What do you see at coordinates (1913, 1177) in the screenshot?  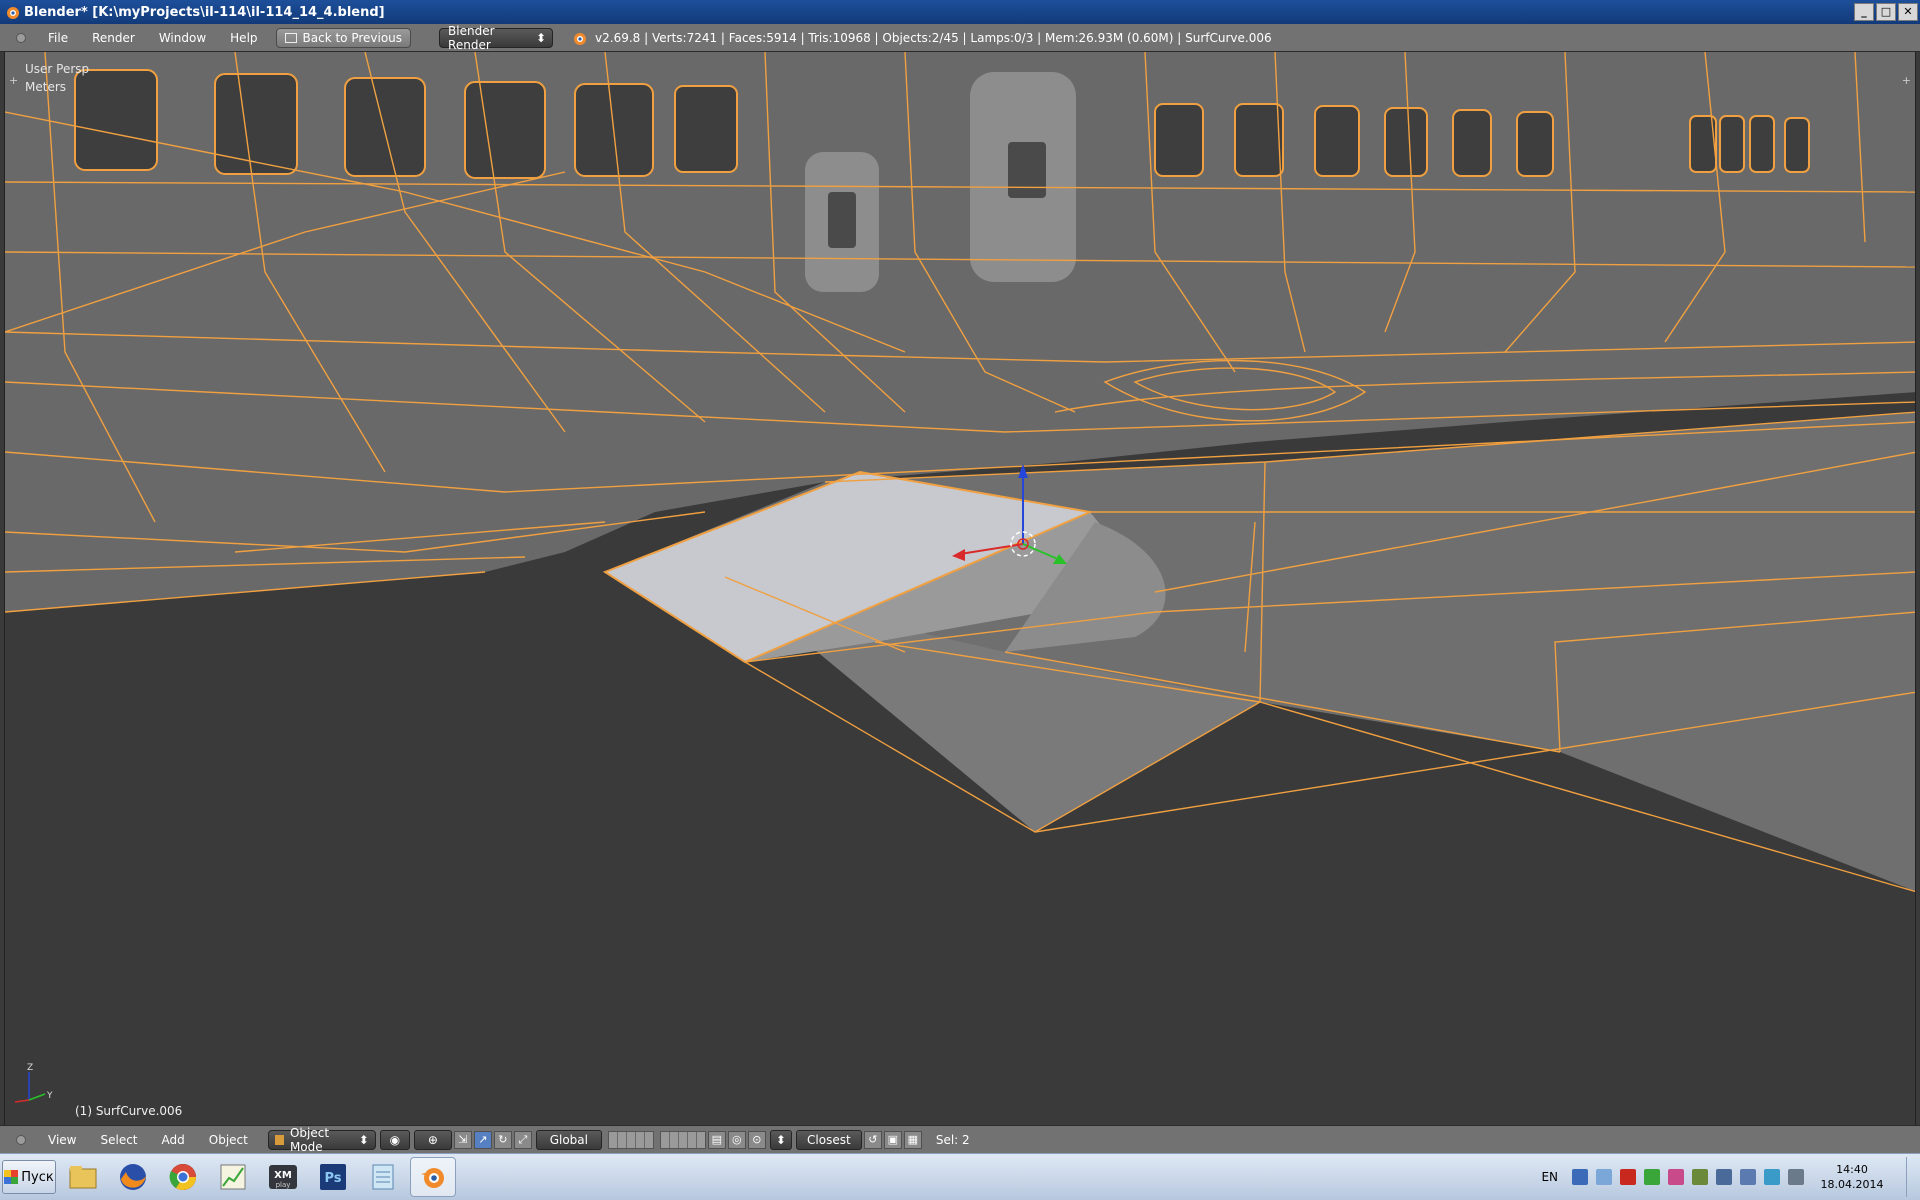 I see `show-desktop-button` at bounding box center [1913, 1177].